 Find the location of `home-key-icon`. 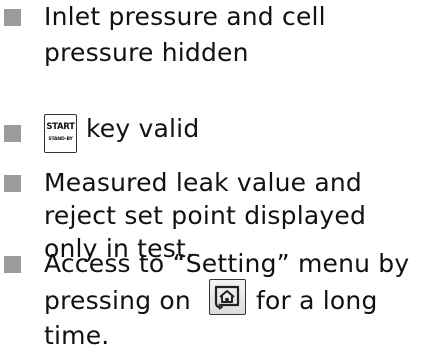

home-key-icon is located at coordinates (227, 297).